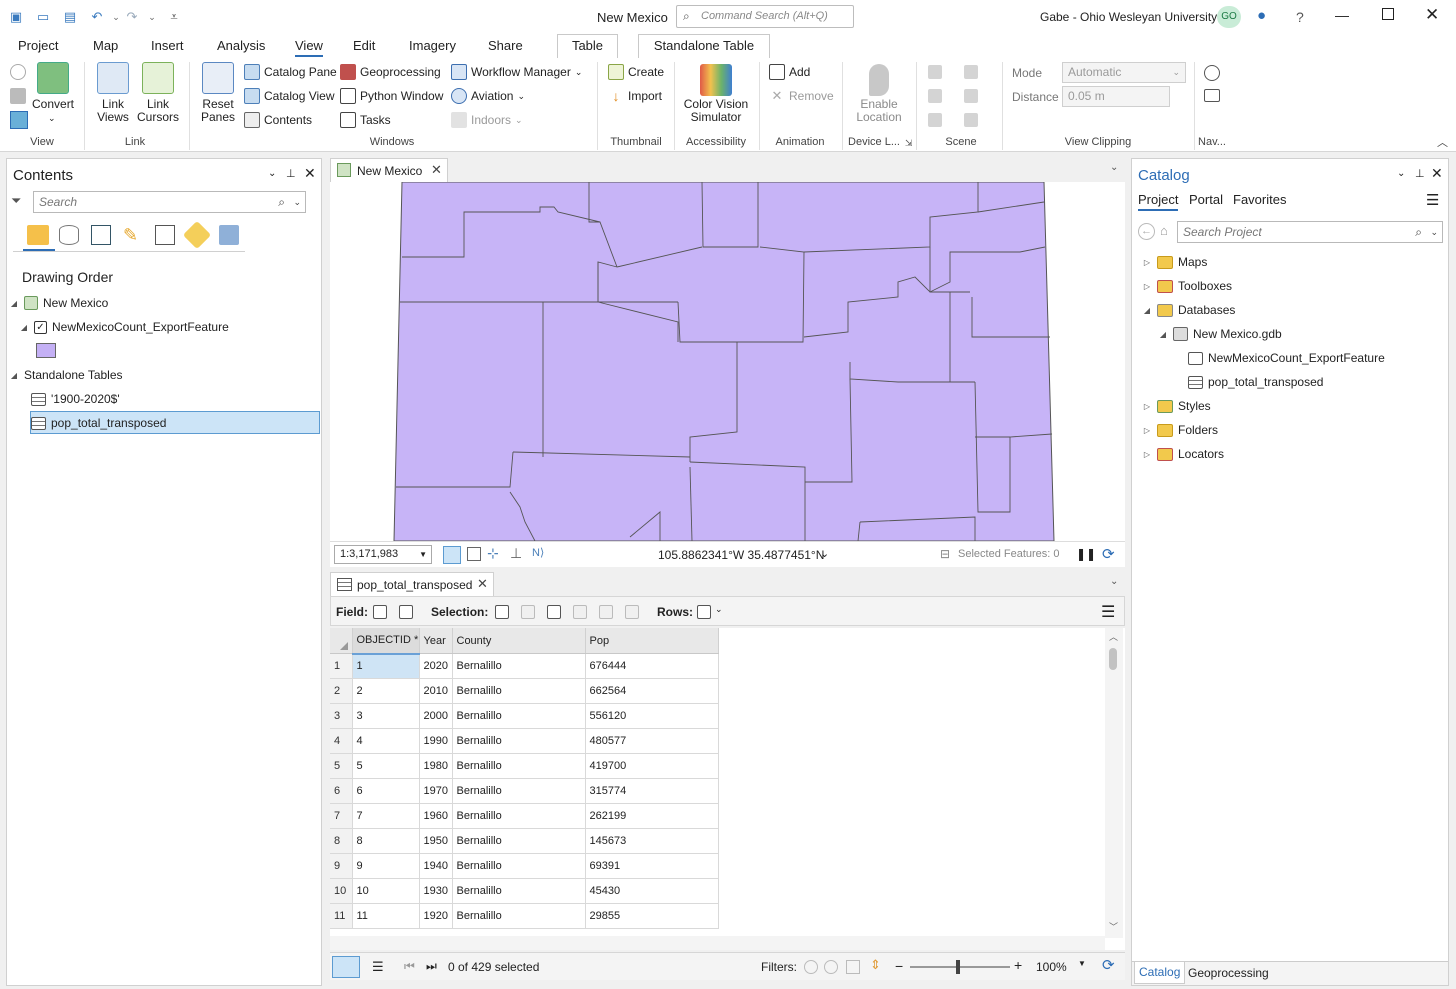  I want to click on dialog-launcher-icon: ⇲, so click(909, 143).